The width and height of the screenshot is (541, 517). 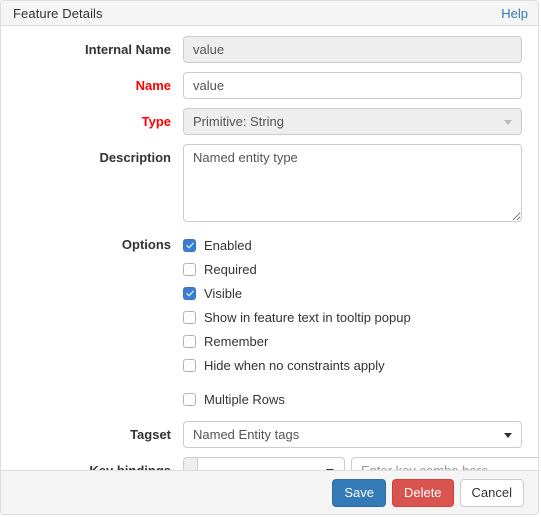 I want to click on option-required: Required, so click(x=352, y=269).